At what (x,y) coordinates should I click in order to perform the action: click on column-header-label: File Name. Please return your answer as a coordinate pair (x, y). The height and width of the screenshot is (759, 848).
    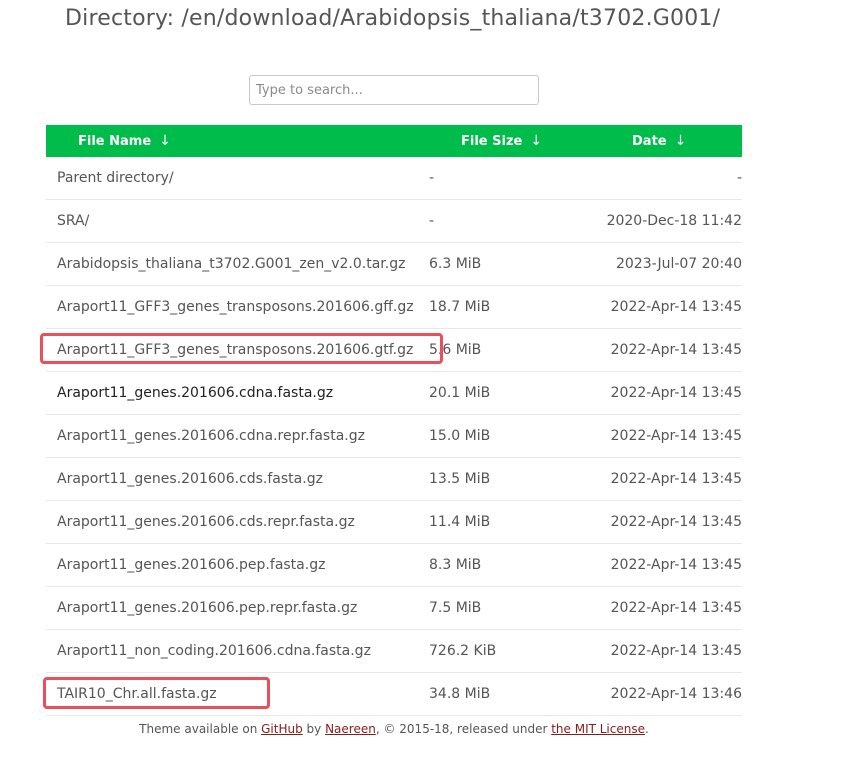
    Looking at the image, I should click on (115, 141).